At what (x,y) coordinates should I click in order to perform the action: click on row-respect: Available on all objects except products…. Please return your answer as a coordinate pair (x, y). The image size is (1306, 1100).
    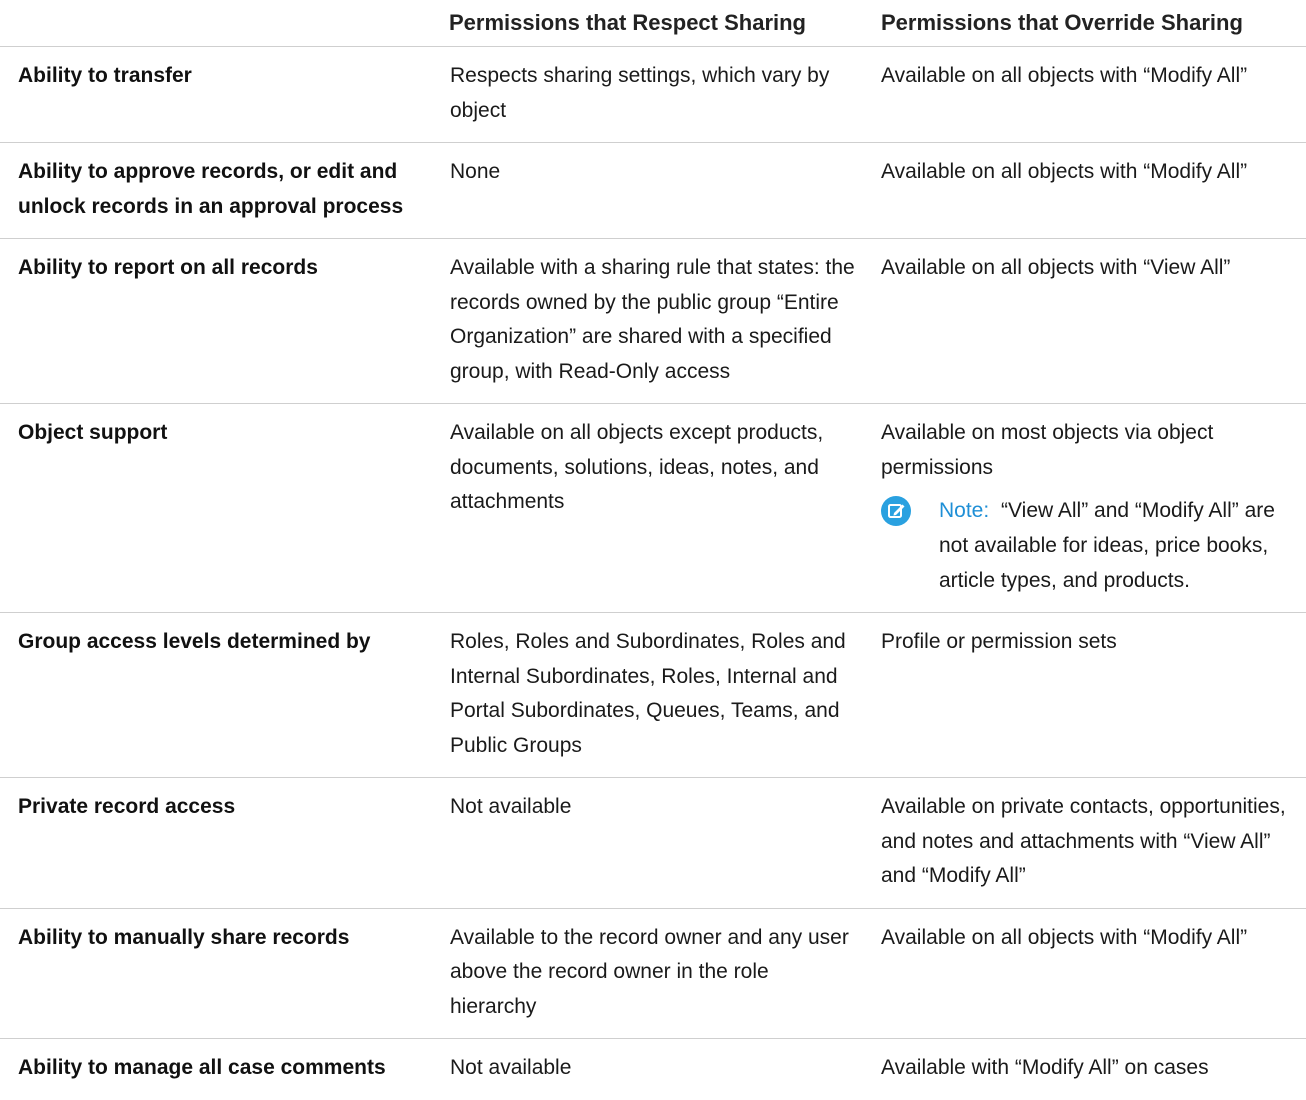
    Looking at the image, I should click on (648, 508).